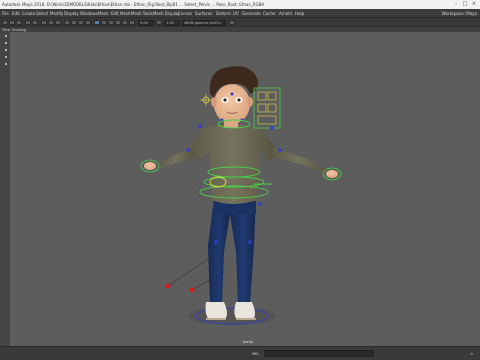 This screenshot has width=480, height=360. Describe the element at coordinates (5, 22) in the screenshot. I see `new-scene-icon` at that location.